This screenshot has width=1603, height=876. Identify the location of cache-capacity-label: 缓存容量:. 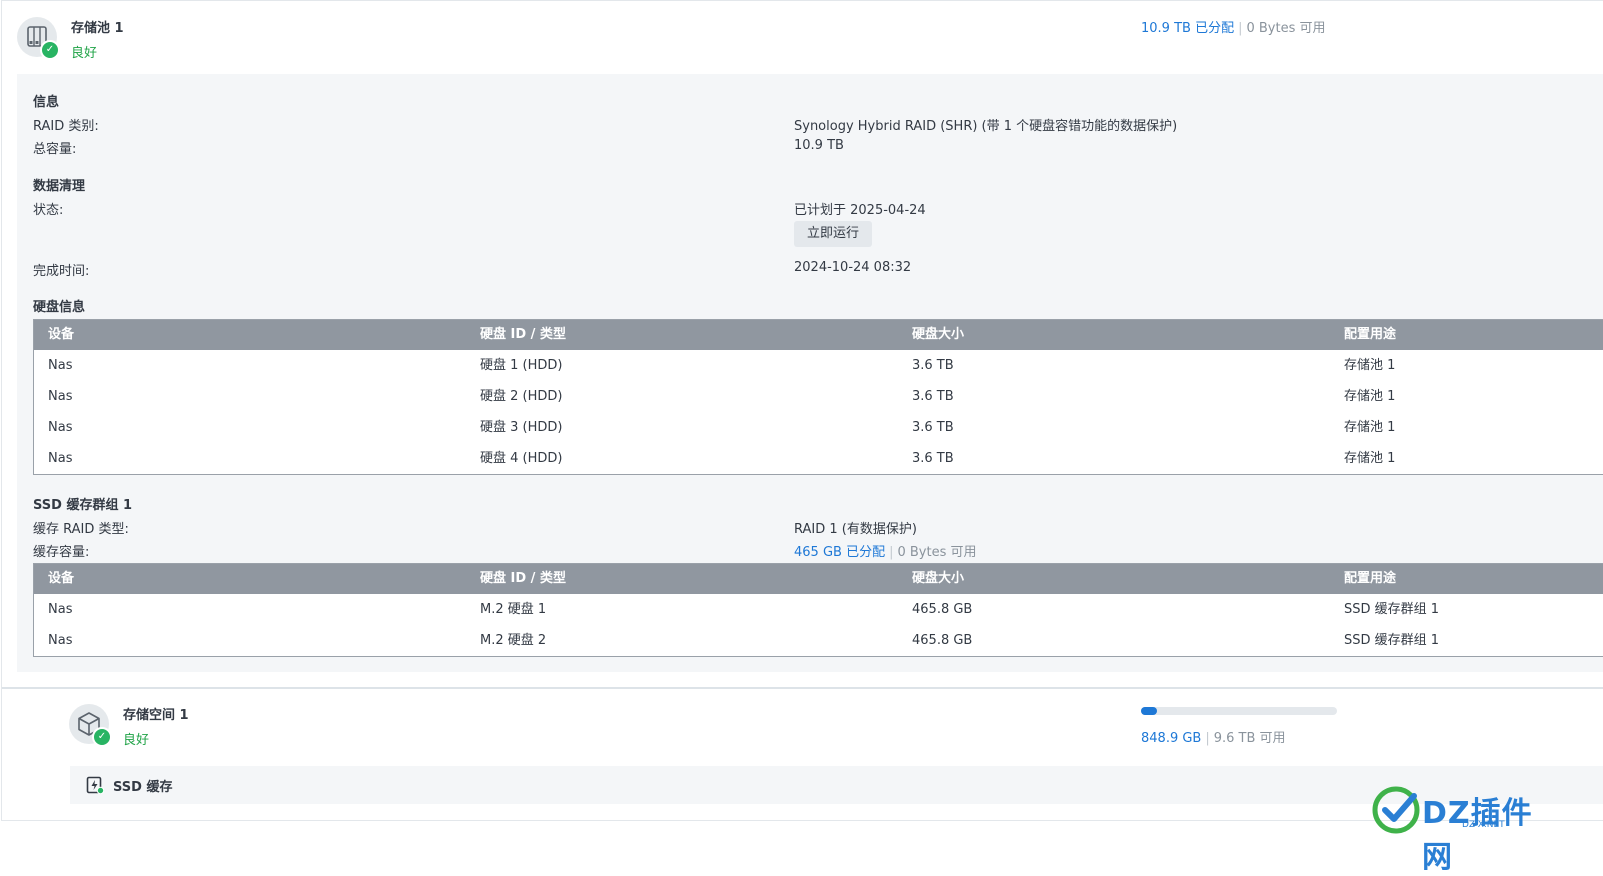
(61, 552).